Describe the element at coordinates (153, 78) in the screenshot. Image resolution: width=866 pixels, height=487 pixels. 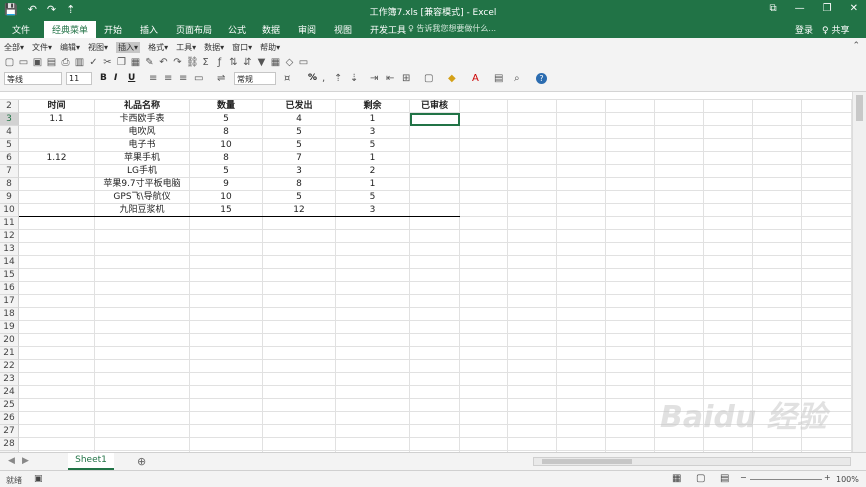
I see `align-left-icon: ≡` at that location.